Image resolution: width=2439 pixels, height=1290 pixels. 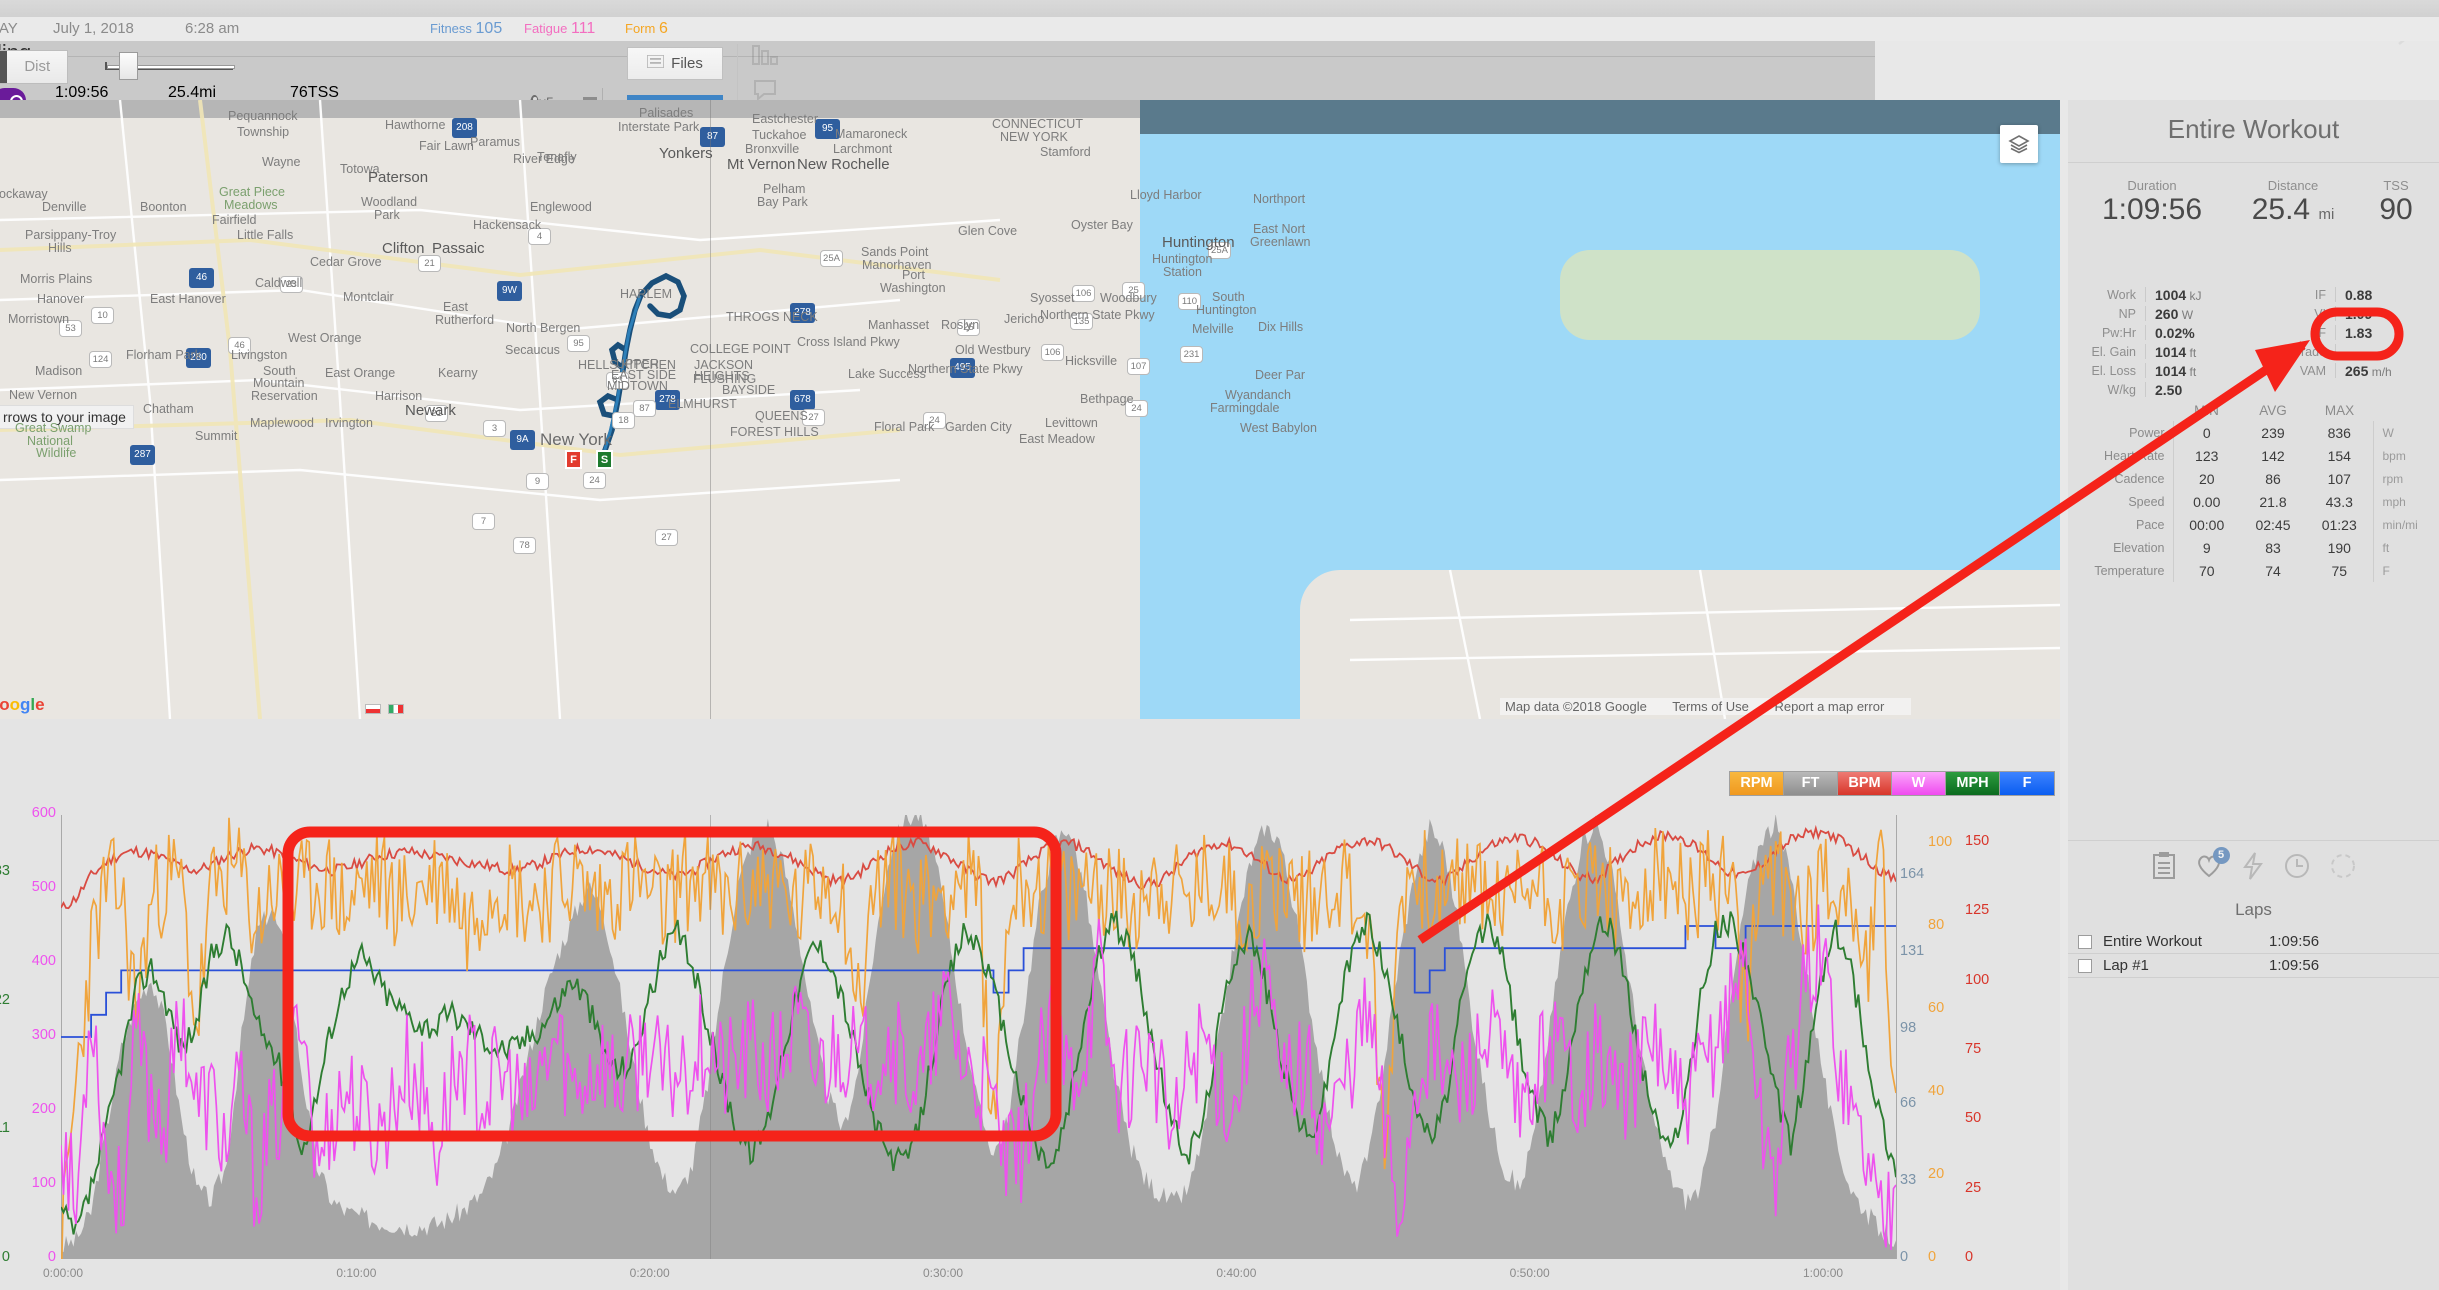 I want to click on legend-rpm: RPM, so click(x=1757, y=783).